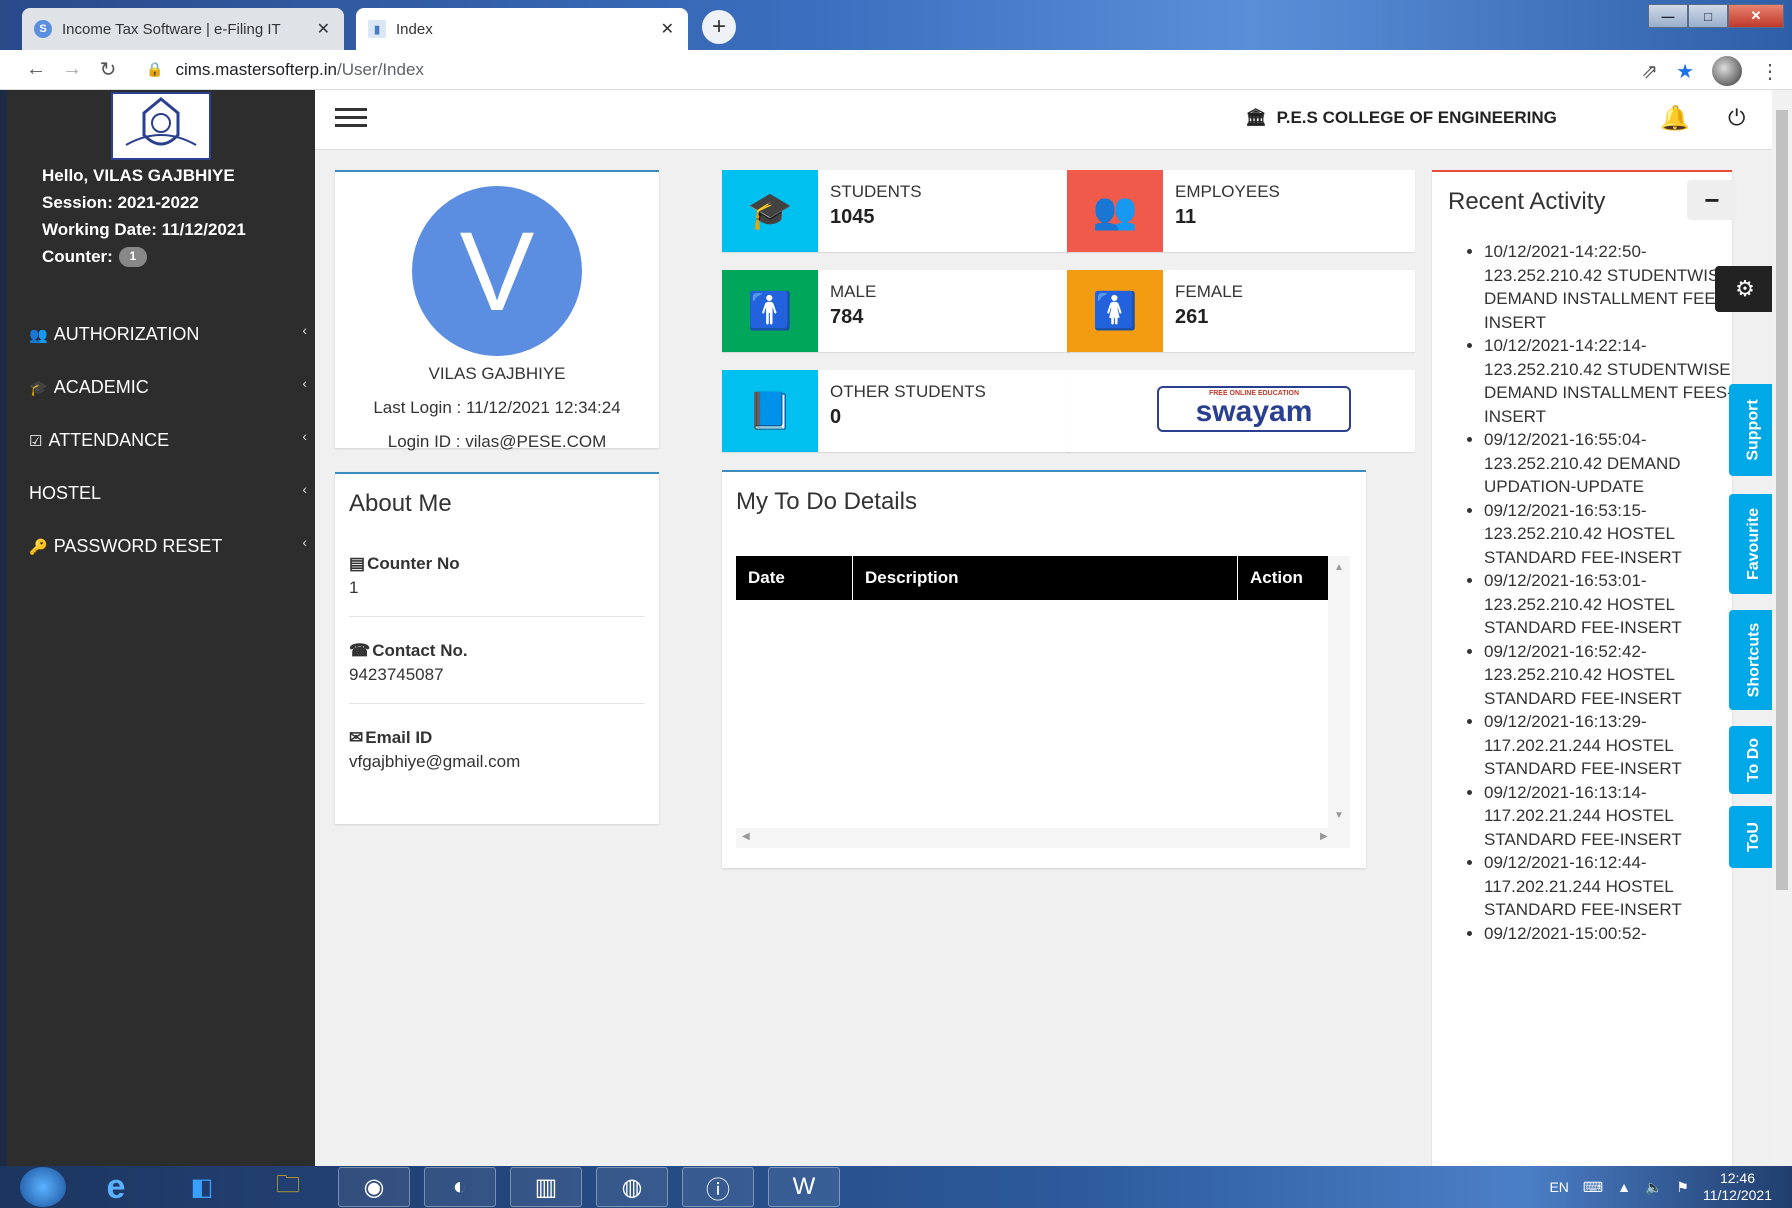 The image size is (1792, 1208). What do you see at coordinates (202, 1187) in the screenshot?
I see `outlook-icon: ◧` at bounding box center [202, 1187].